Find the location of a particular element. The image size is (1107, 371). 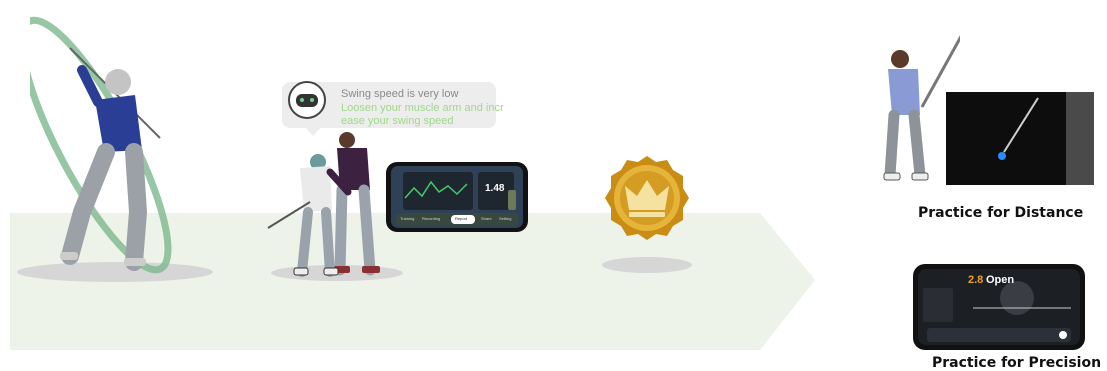

report-tab-training: Training is located at coordinates (407, 218).